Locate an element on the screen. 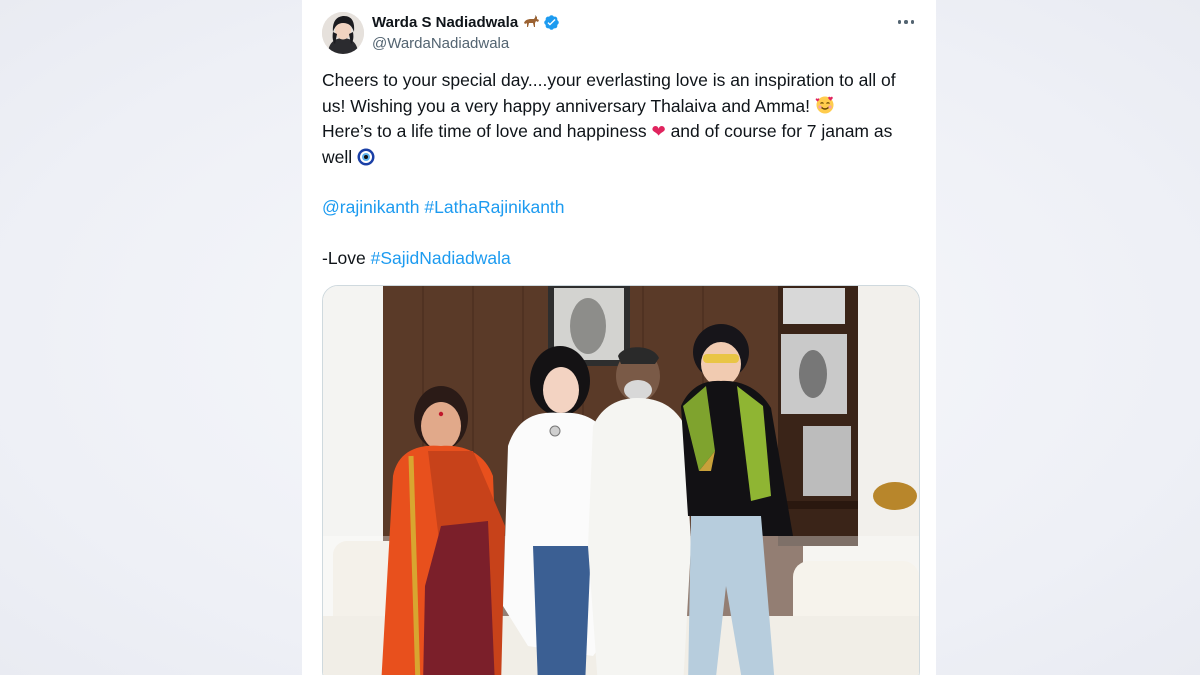 This screenshot has height=675, width=1200. author-avatar is located at coordinates (343, 33).